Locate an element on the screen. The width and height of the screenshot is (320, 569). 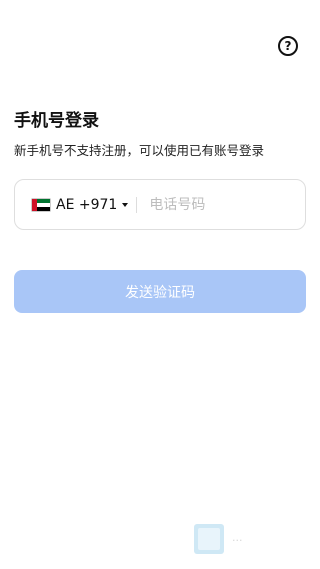
help-button: ? is located at coordinates (288, 46).